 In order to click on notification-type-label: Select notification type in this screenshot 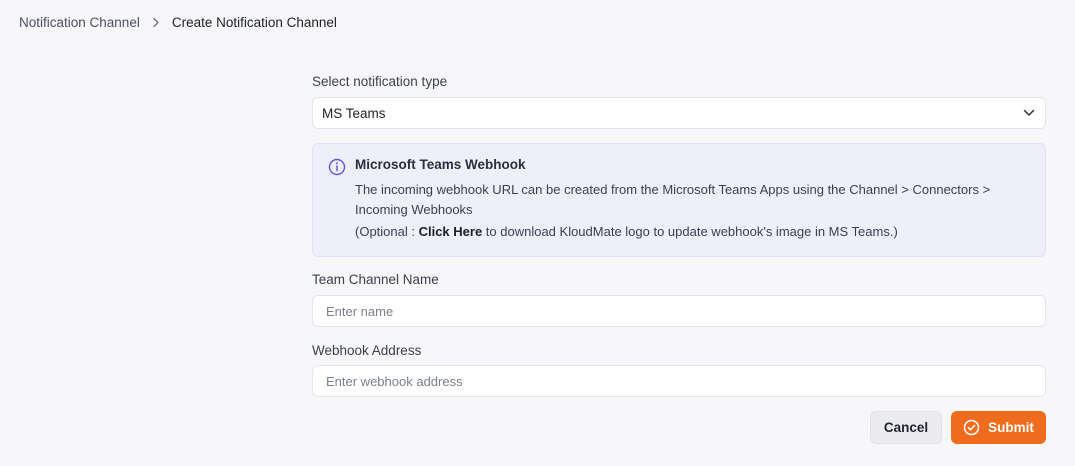, I will do `click(380, 81)`.